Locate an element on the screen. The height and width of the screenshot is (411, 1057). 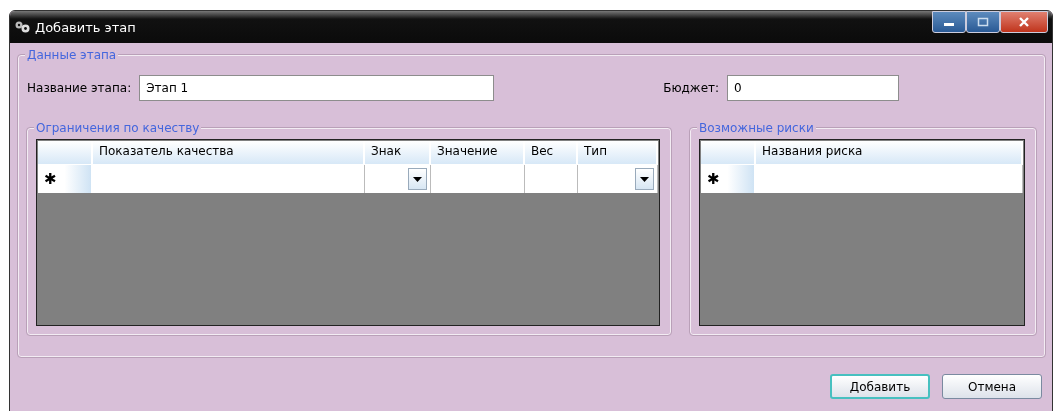
column-header: Тип is located at coordinates (618, 153).